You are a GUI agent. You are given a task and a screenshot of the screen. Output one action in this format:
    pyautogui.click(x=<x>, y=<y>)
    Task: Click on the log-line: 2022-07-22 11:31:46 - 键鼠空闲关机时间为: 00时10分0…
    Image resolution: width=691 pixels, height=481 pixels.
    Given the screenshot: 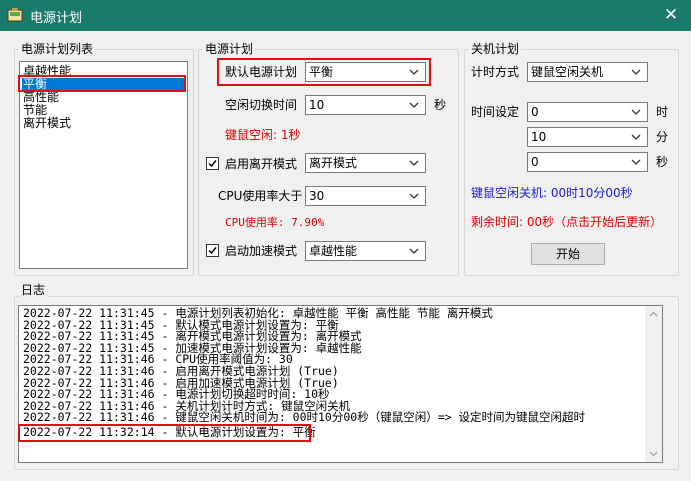 What is the action you would take?
    pyautogui.click(x=304, y=417)
    